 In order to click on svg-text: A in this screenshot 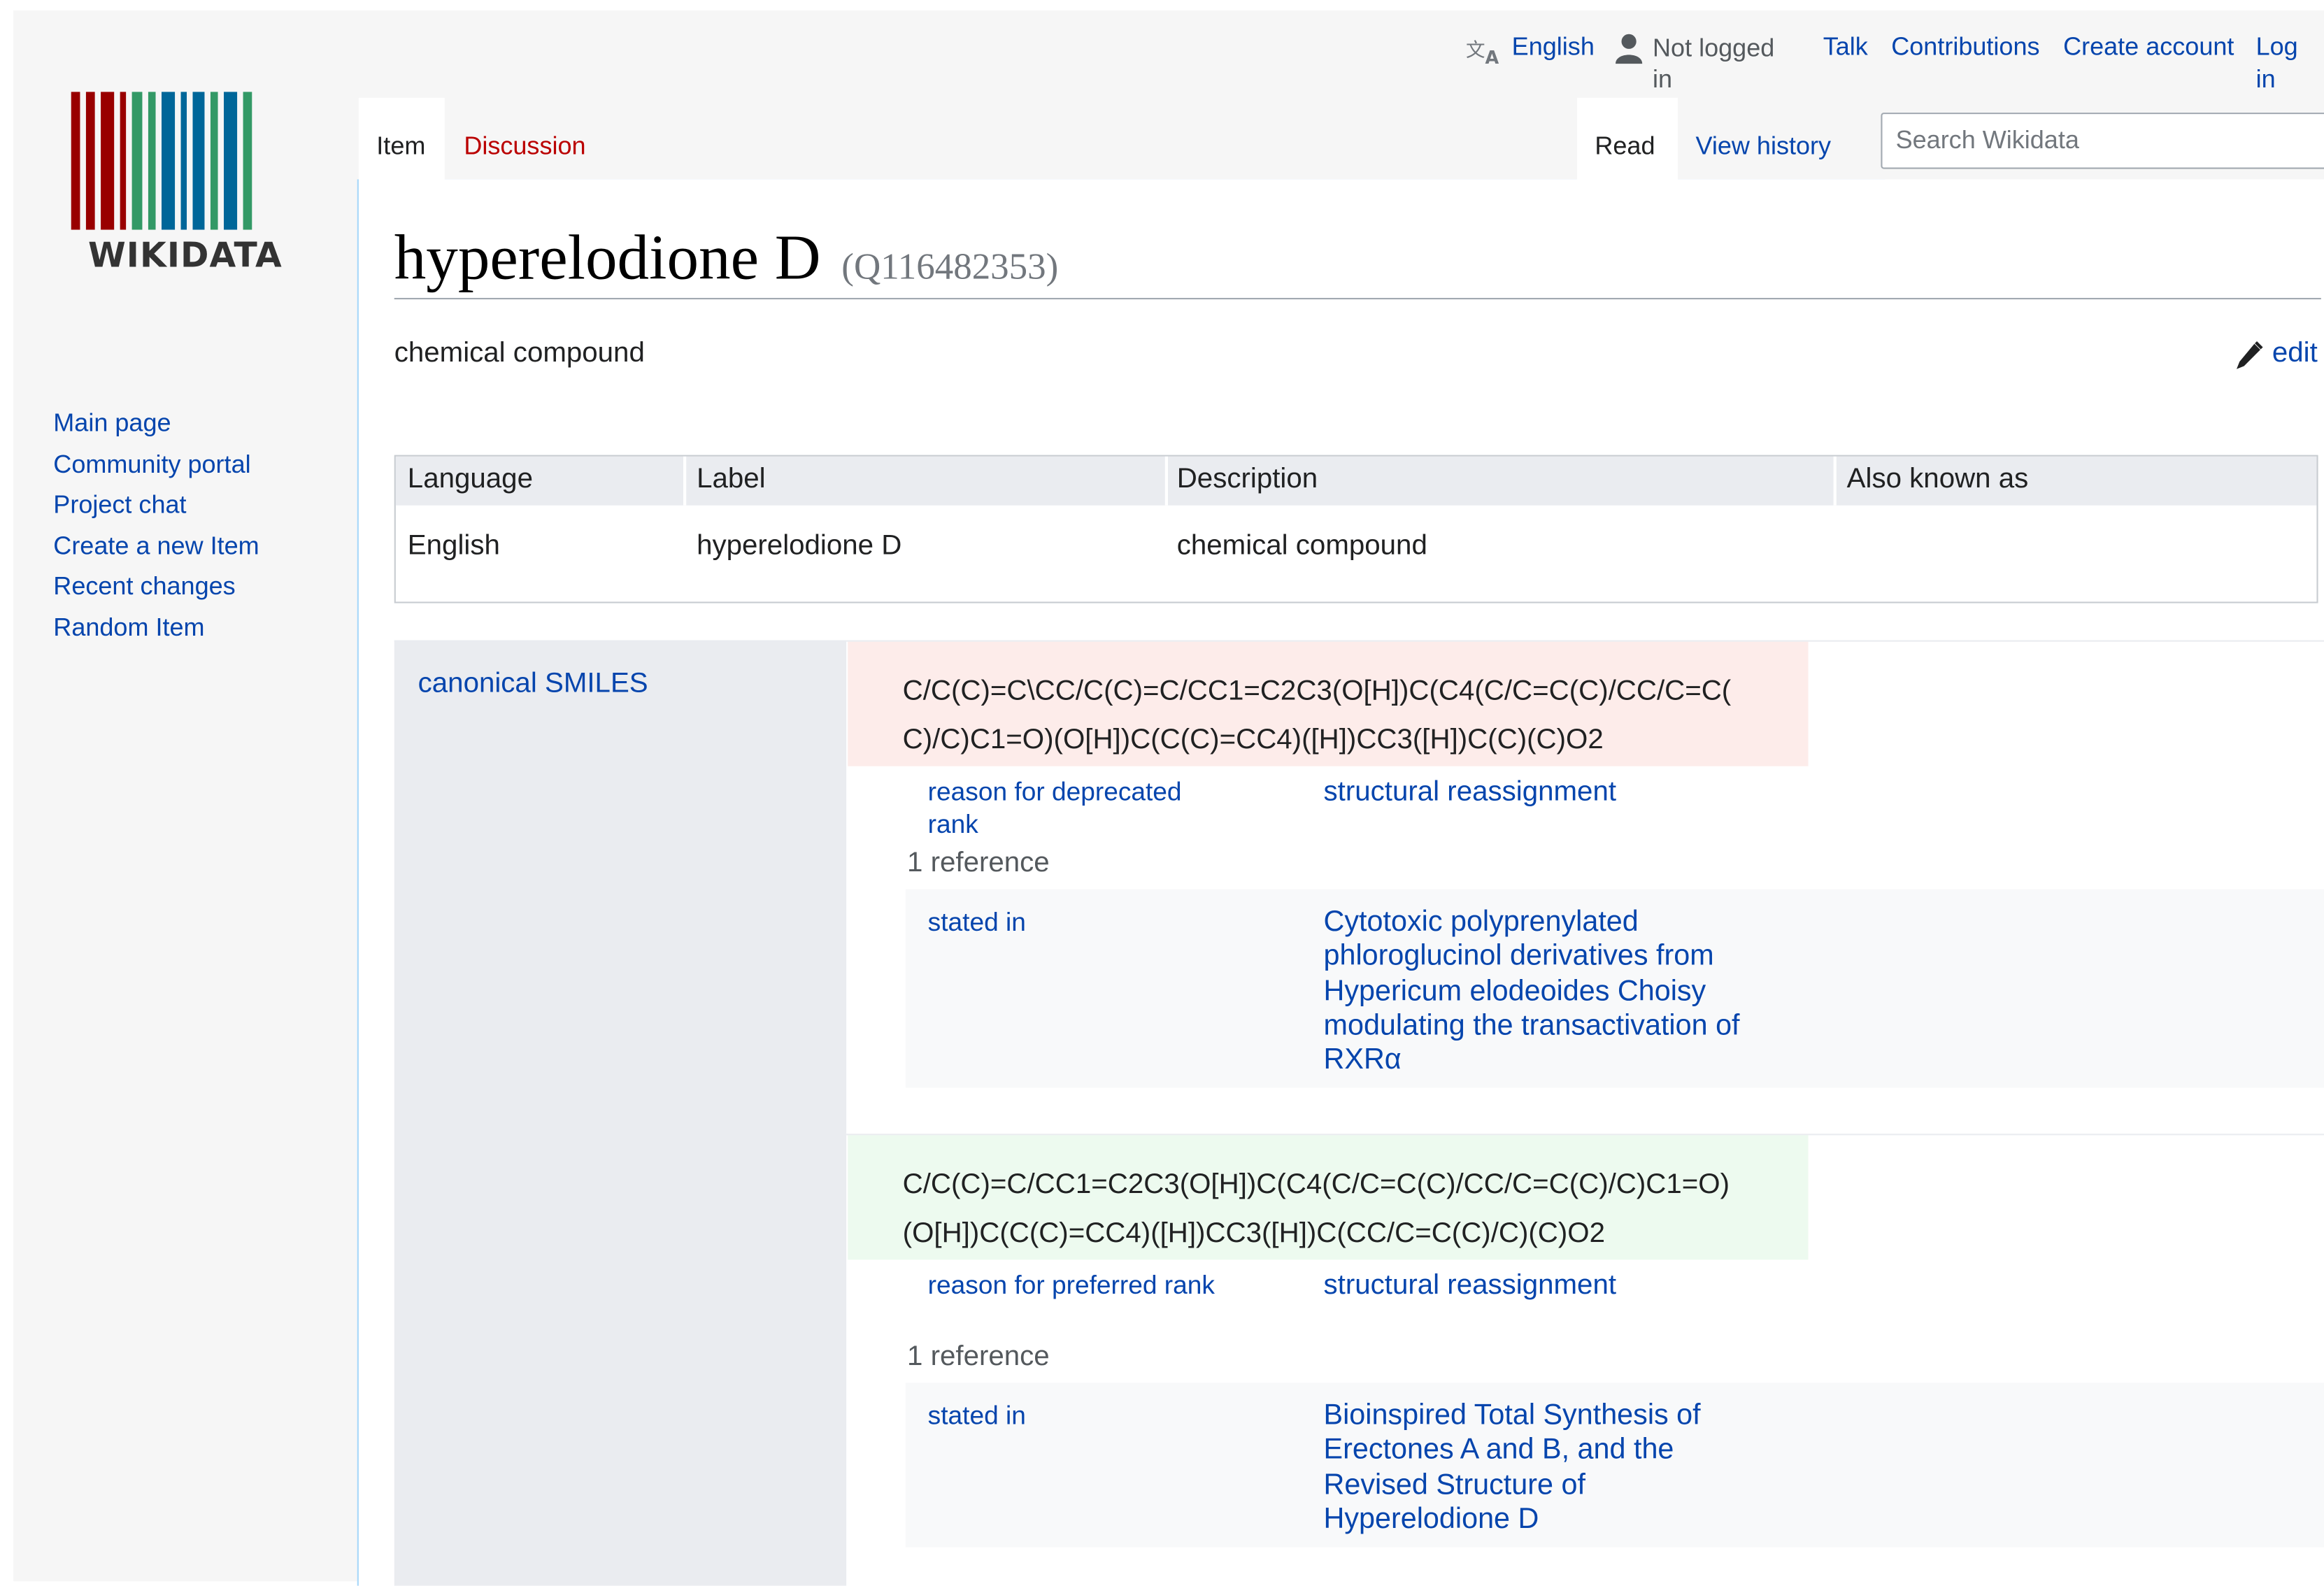, I will do `click(1492, 56)`.